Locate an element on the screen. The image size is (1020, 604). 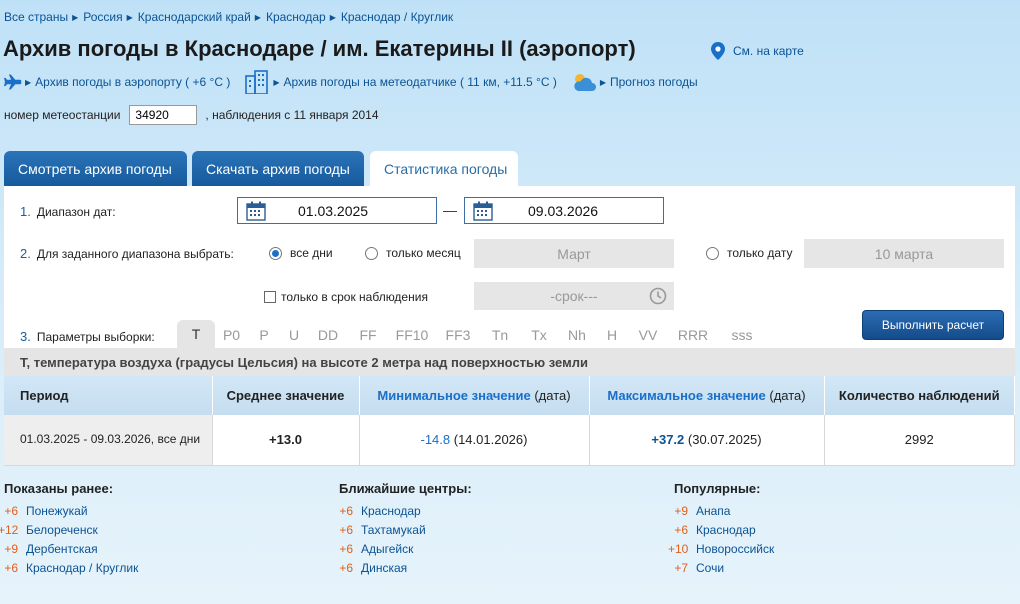
min-sort-link: Минимальное значение is located at coordinates (453, 395).